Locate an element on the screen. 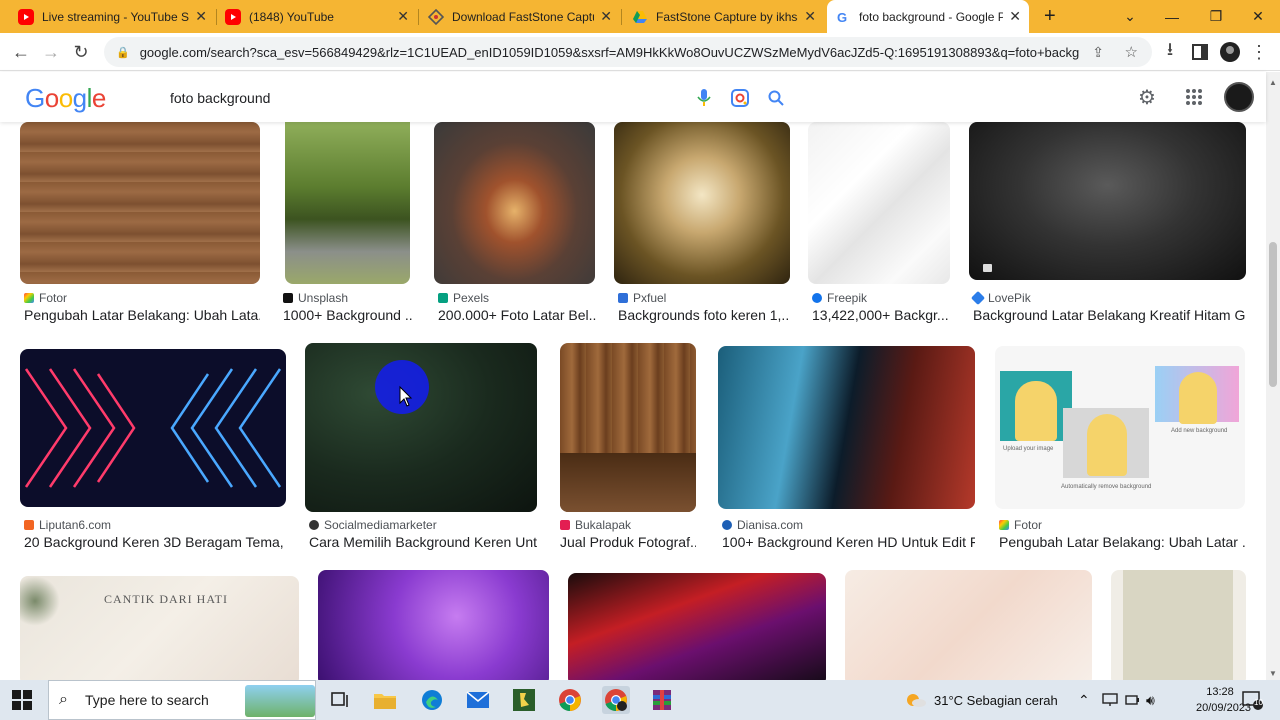 This screenshot has height=720, width=1280. google-logo: Google is located at coordinates (65, 98).